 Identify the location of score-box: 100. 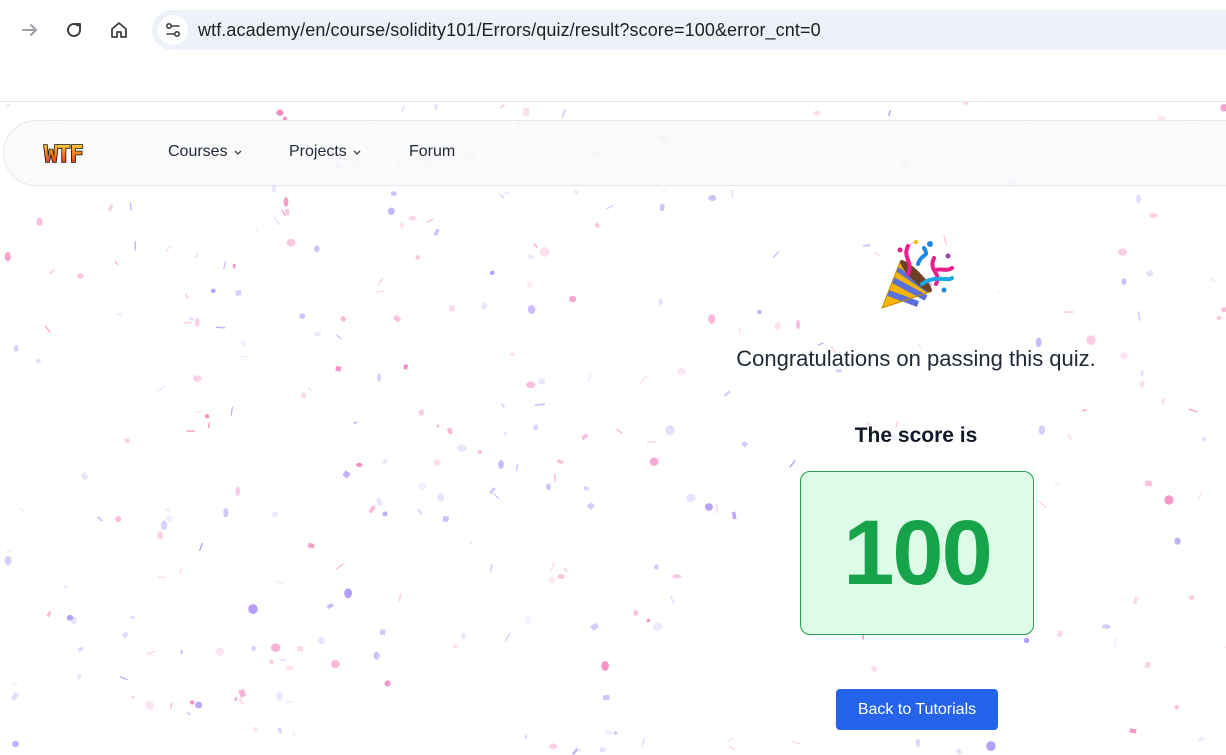
(917, 553).